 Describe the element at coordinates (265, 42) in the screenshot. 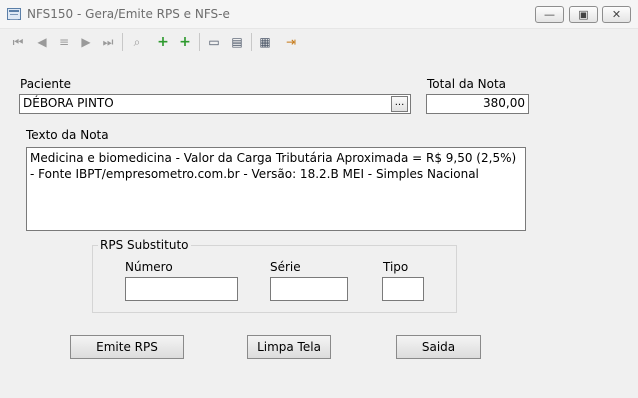

I see `report-icon: ▦` at that location.